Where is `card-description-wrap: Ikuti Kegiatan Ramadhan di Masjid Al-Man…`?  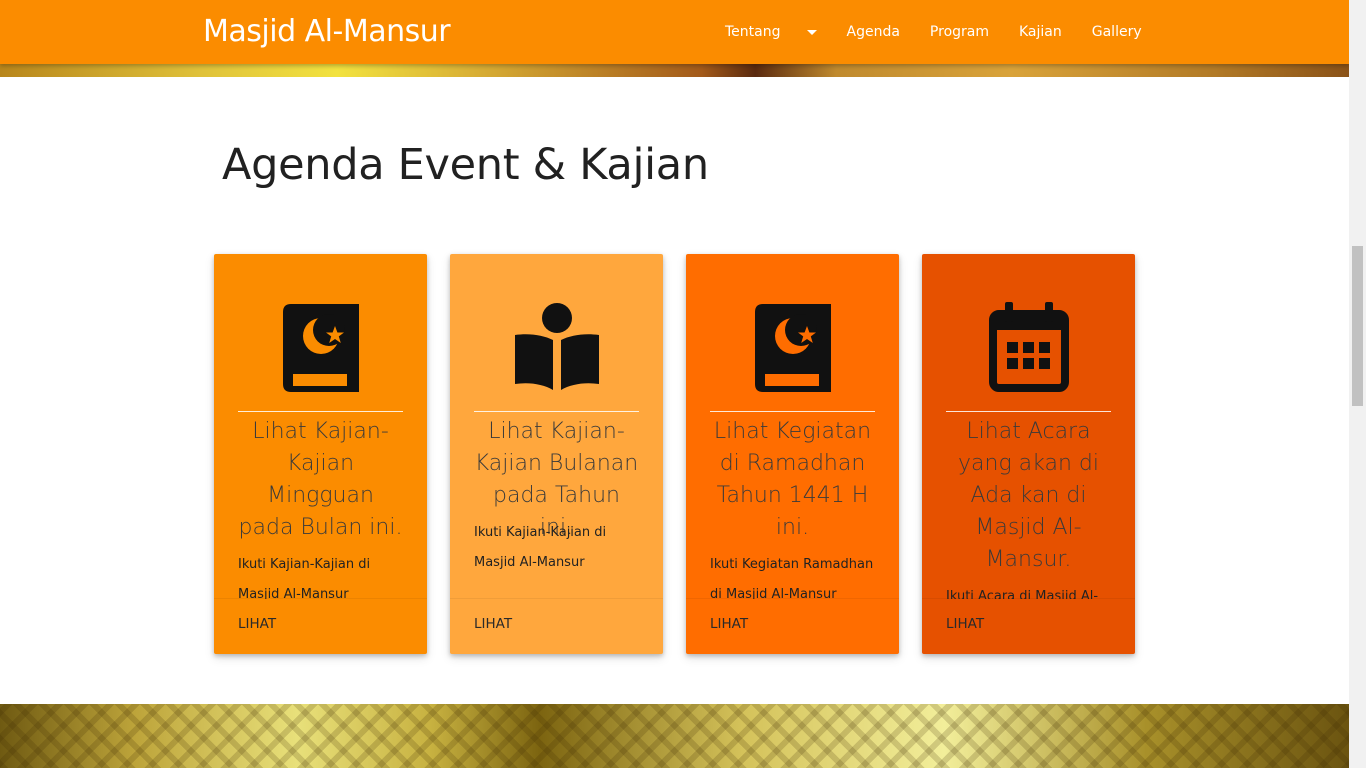 card-description-wrap: Ikuti Kegiatan Ramadhan di Masjid Al-Man… is located at coordinates (794, 574).